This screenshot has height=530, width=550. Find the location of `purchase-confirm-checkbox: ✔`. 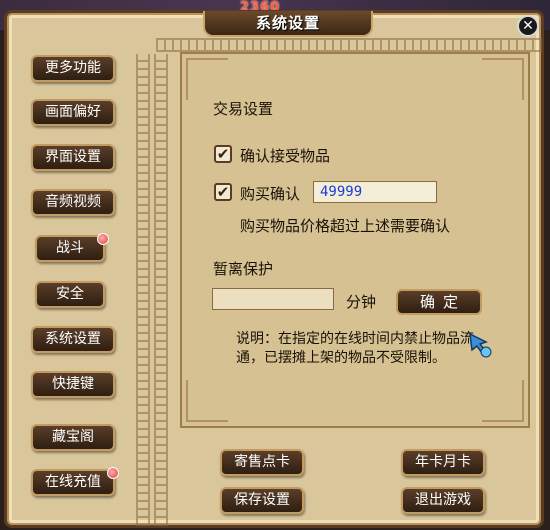

purchase-confirm-checkbox: ✔ is located at coordinates (223, 192).